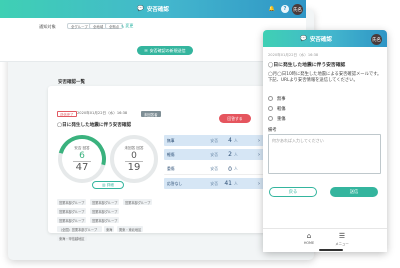  Describe the element at coordinates (134, 156) in the screenshot. I see `unanswered-count: 0` at that location.